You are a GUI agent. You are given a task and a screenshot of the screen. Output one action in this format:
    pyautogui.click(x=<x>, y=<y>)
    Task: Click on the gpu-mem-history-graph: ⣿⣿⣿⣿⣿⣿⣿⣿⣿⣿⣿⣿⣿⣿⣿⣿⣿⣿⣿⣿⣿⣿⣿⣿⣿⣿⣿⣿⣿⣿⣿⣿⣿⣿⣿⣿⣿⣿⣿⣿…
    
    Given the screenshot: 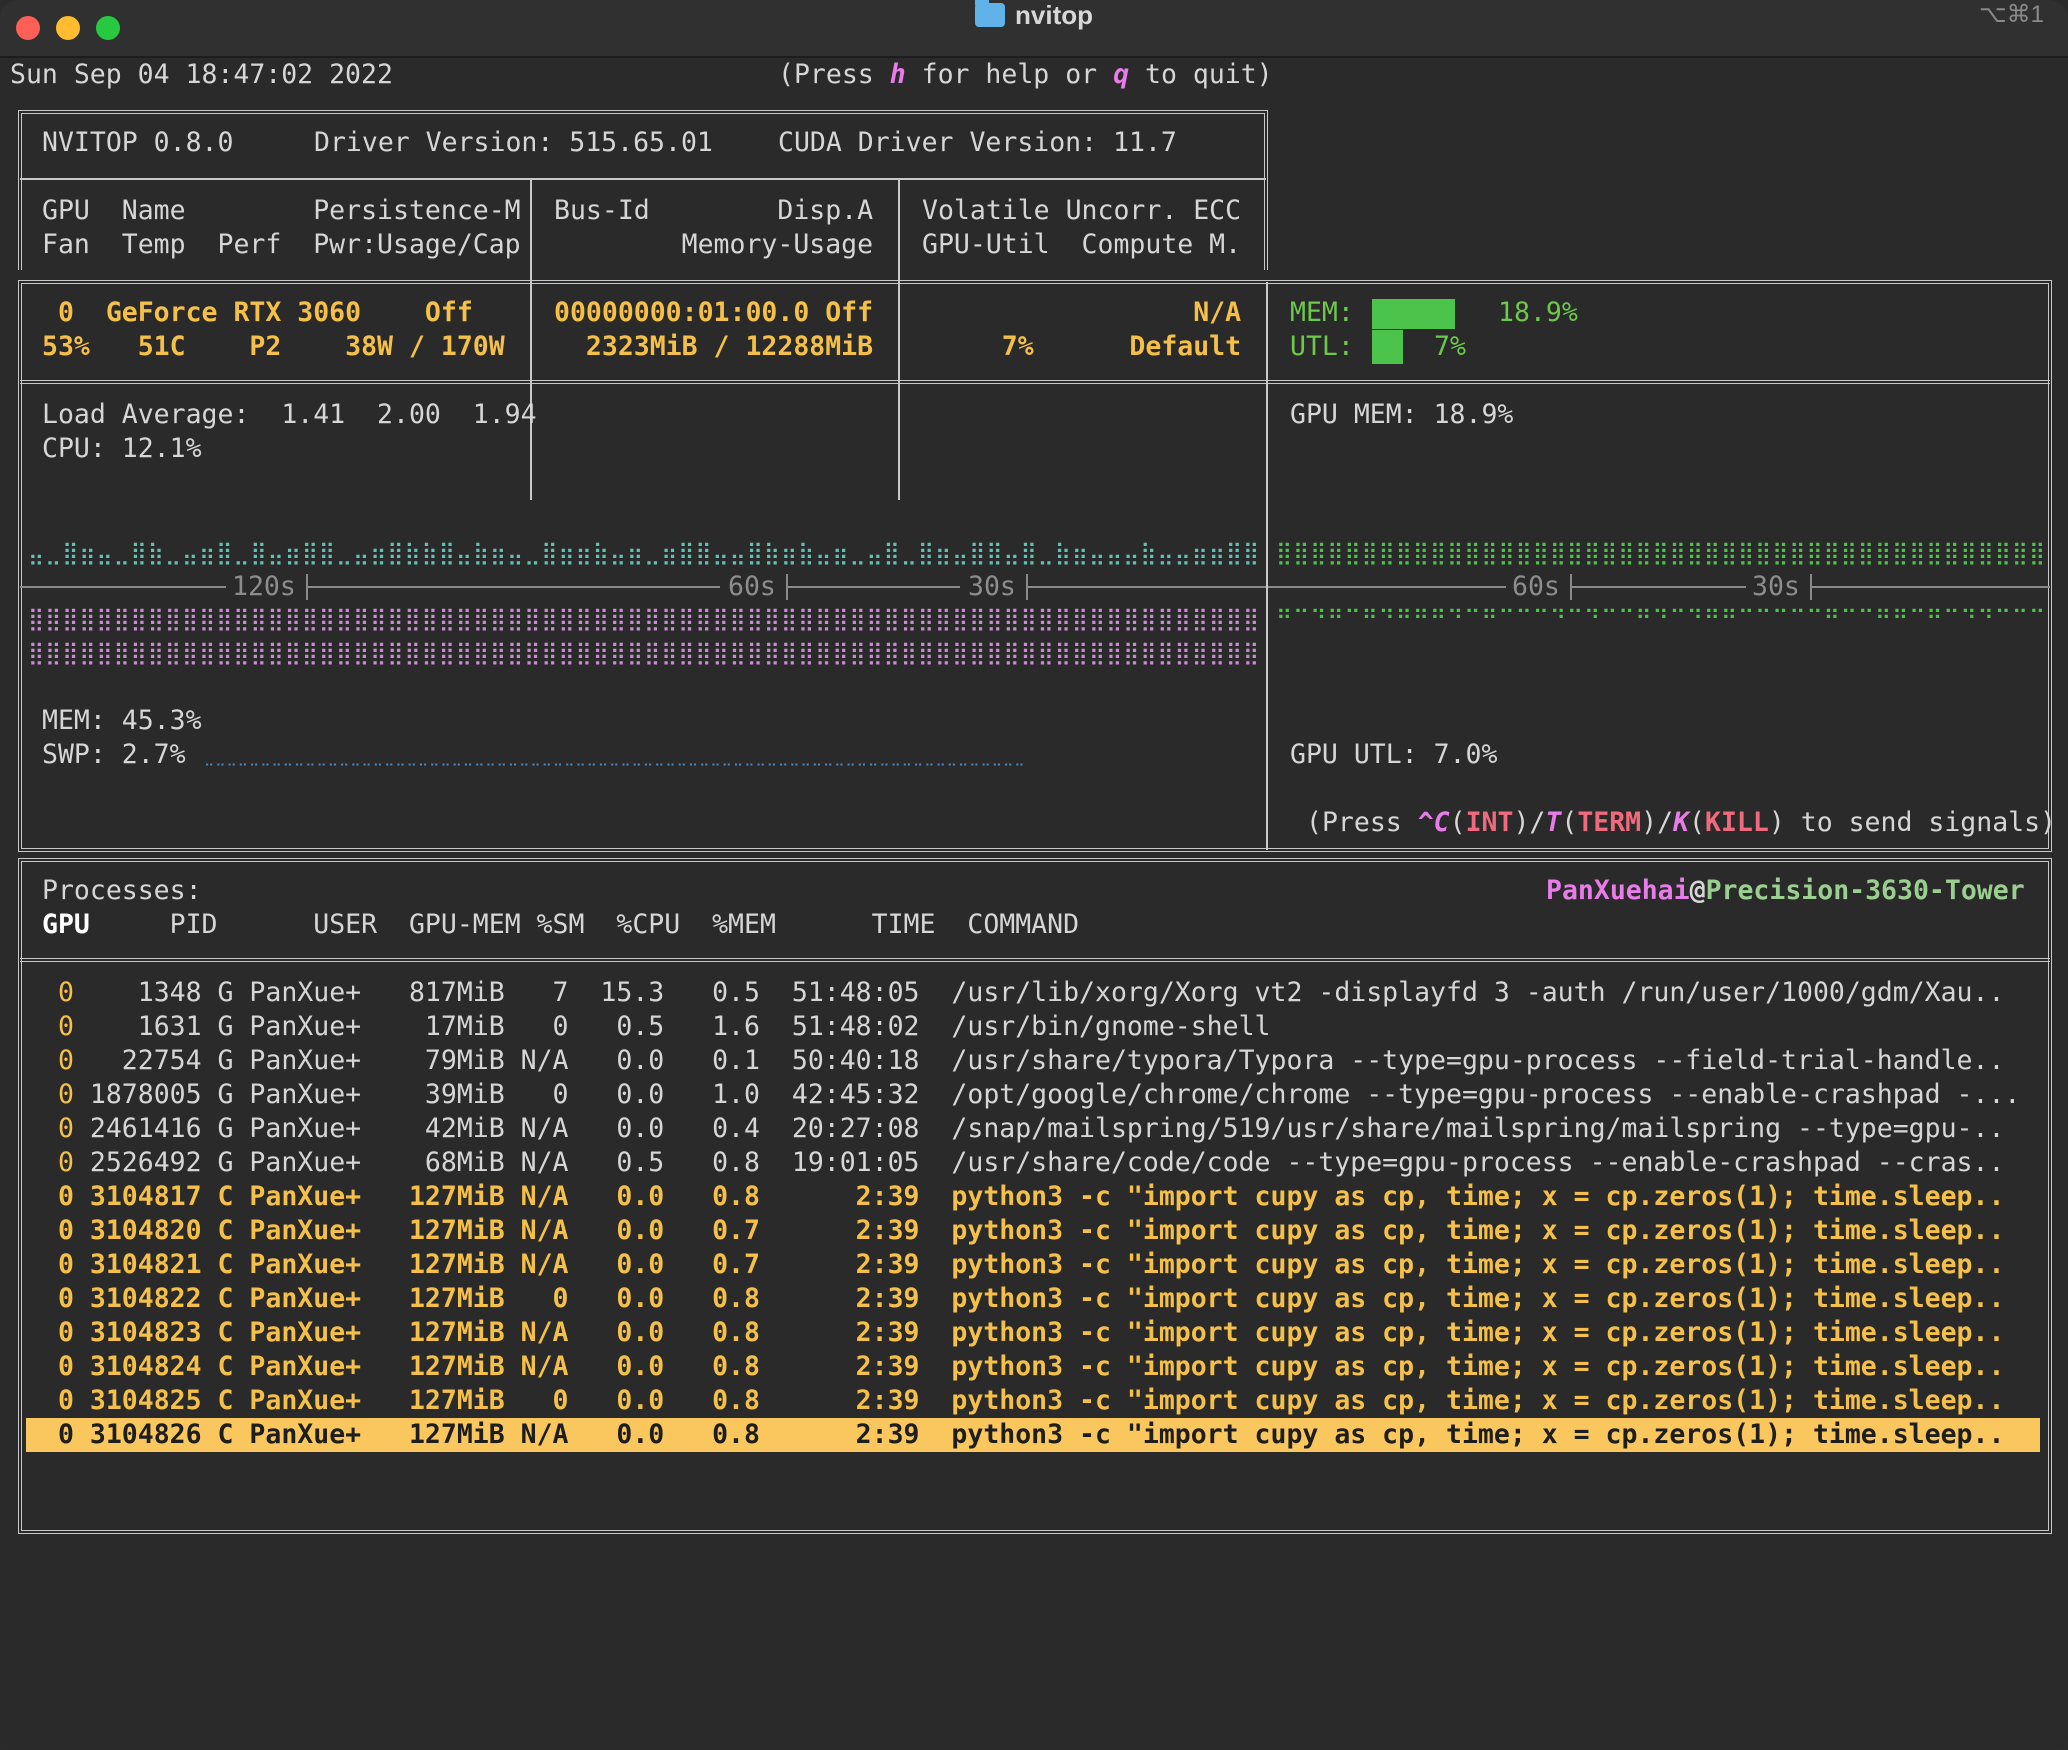 What is the action you would take?
    pyautogui.click(x=1660, y=554)
    